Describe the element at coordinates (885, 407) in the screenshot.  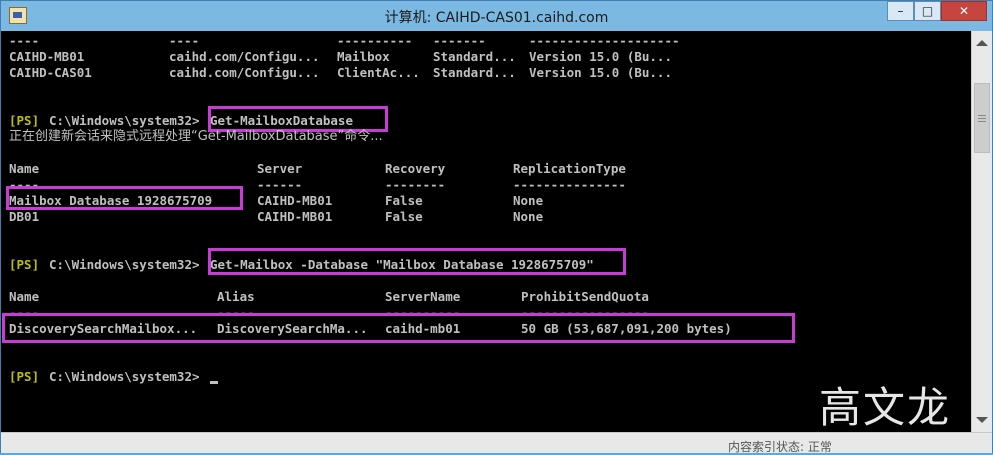
I see `author-watermark: 高文龙` at that location.